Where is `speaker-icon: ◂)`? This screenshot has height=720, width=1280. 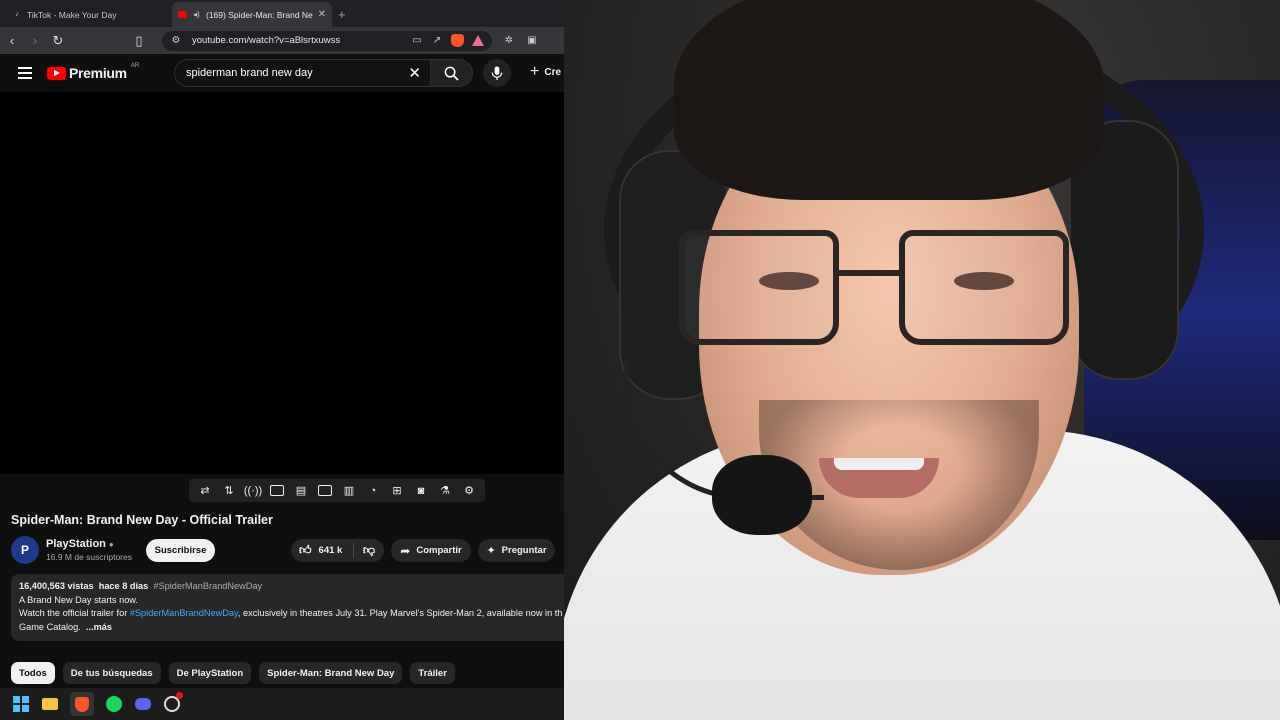
speaker-icon: ◂) is located at coordinates (196, 15).